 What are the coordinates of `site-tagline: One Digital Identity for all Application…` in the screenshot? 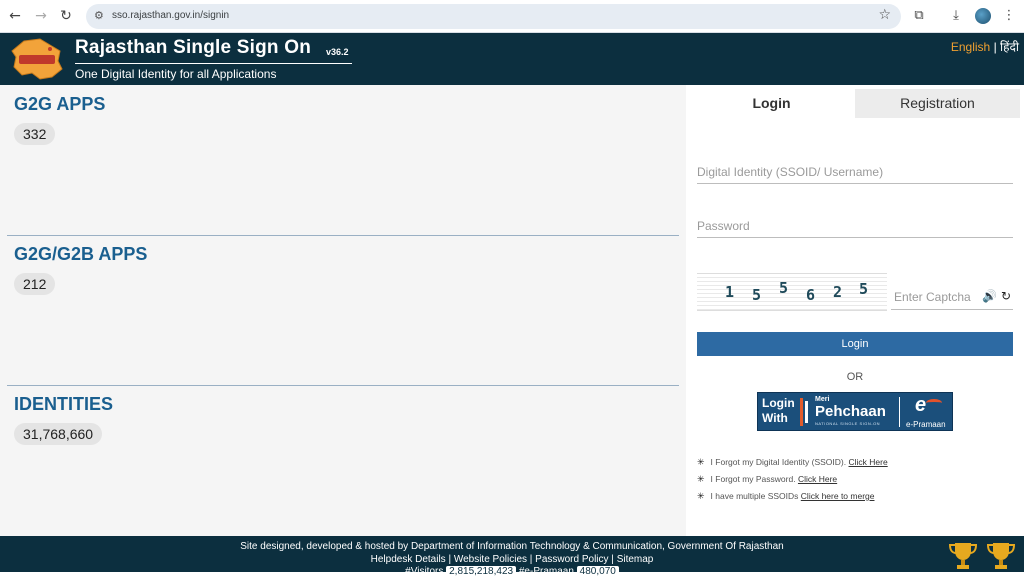 It's located at (176, 74).